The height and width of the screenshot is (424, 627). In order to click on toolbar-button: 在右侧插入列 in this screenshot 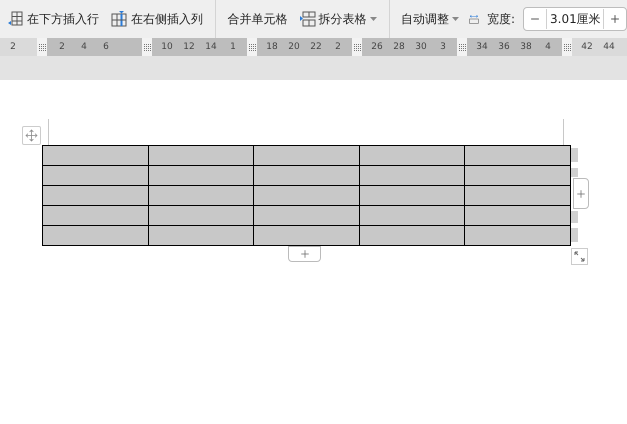, I will do `click(157, 19)`.